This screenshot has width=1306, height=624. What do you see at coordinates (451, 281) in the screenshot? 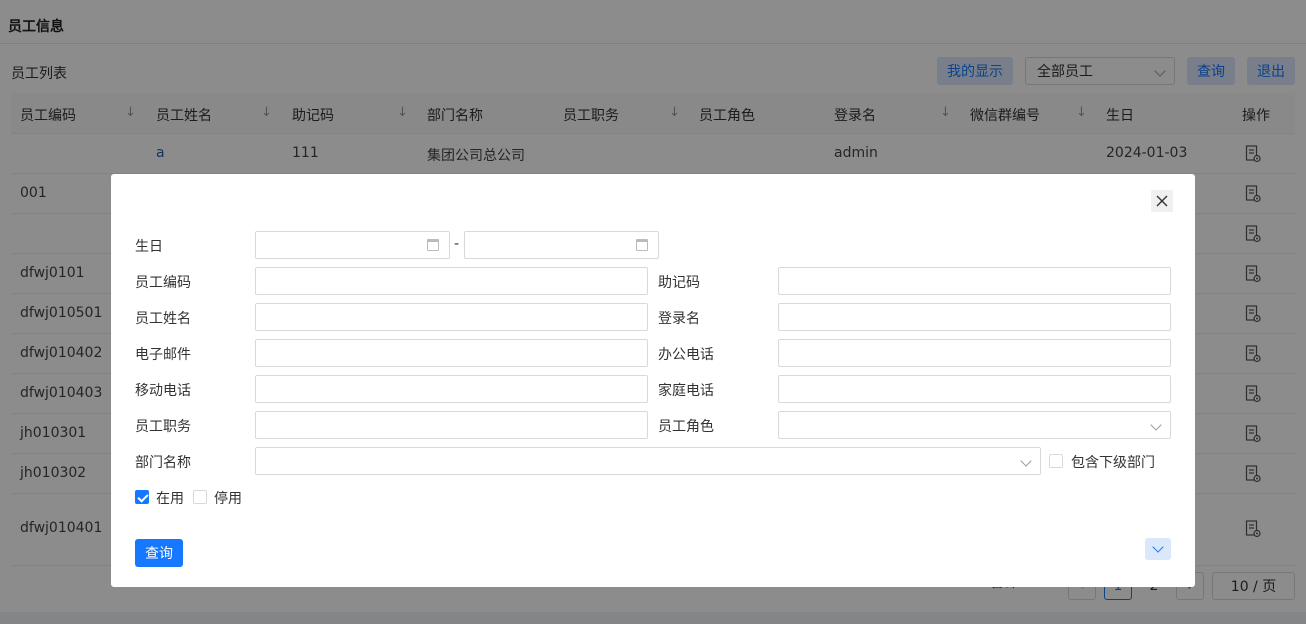
I see `employee-code-input` at bounding box center [451, 281].